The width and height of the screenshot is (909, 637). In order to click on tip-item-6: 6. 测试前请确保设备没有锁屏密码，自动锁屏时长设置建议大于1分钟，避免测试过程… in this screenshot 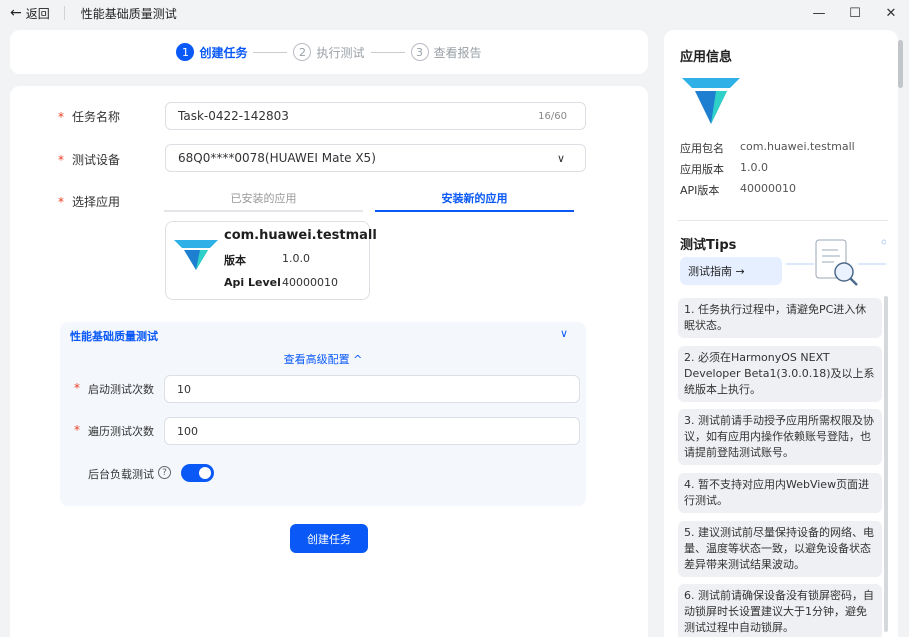, I will do `click(780, 610)`.